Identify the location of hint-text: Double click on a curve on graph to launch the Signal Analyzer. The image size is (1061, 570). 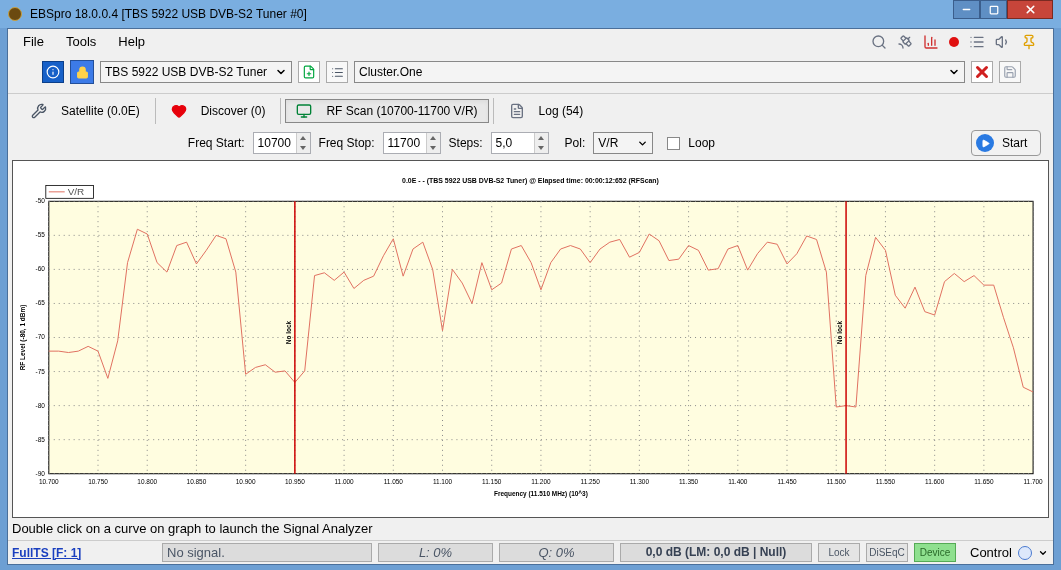
(192, 529).